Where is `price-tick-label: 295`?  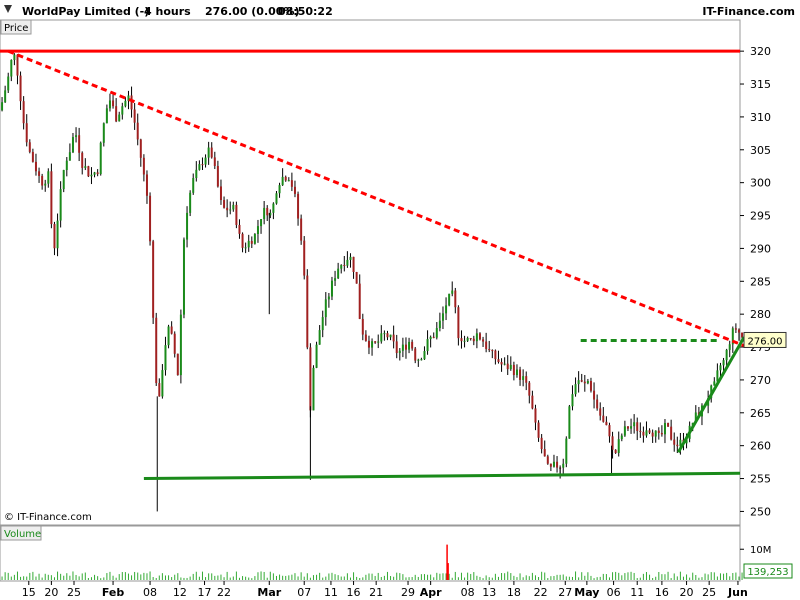 price-tick-label: 295 is located at coordinates (760, 216).